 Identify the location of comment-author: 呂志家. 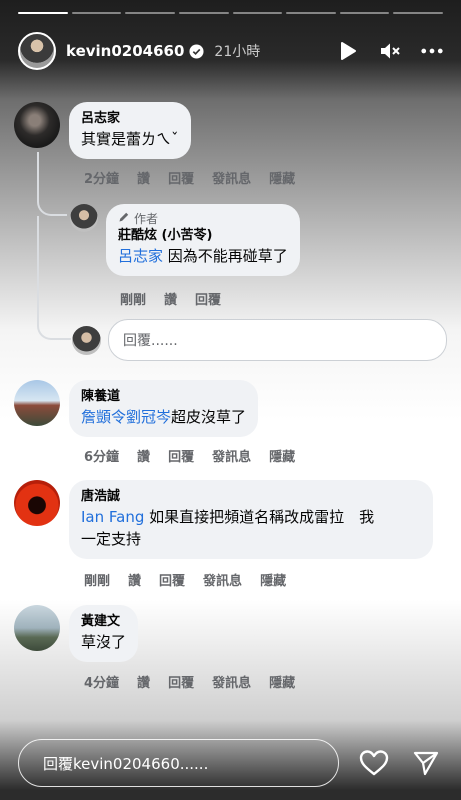
(130, 119).